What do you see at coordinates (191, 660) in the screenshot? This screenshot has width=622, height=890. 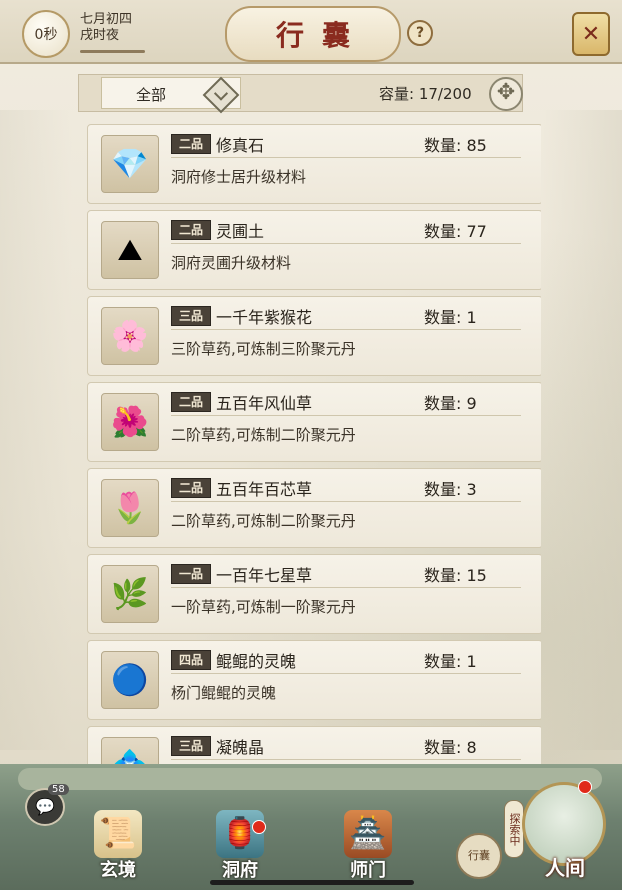 I see `grade-badge: 四品` at bounding box center [191, 660].